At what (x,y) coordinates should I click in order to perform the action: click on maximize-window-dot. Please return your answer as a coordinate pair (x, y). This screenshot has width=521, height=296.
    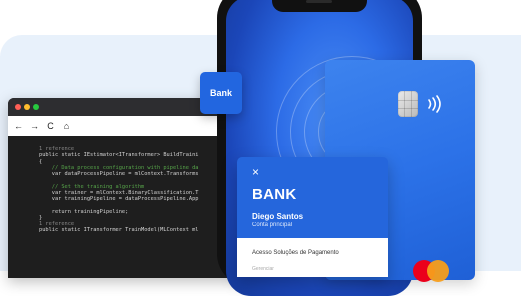
    Looking at the image, I should click on (36, 107).